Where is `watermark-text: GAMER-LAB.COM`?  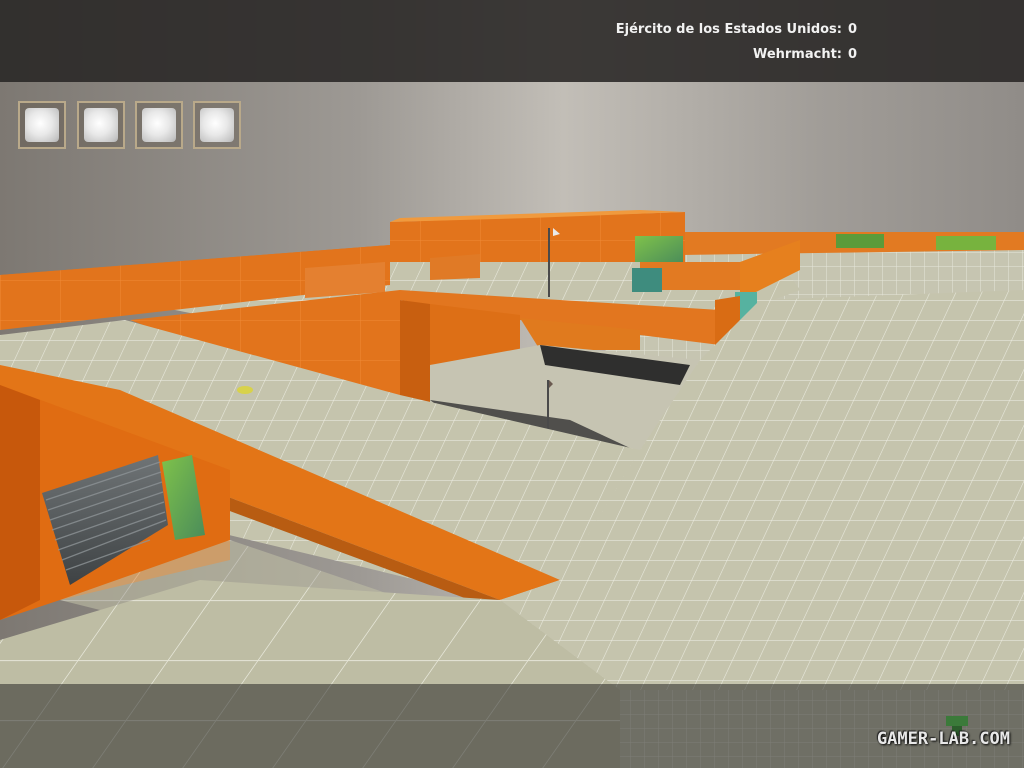 watermark-text: GAMER-LAB.COM is located at coordinates (943, 739).